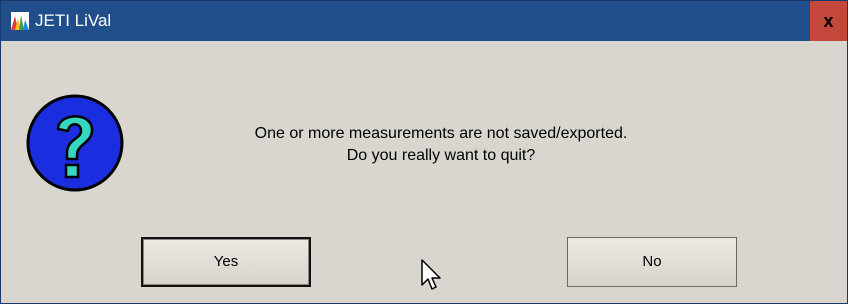  I want to click on no-button: No, so click(652, 262).